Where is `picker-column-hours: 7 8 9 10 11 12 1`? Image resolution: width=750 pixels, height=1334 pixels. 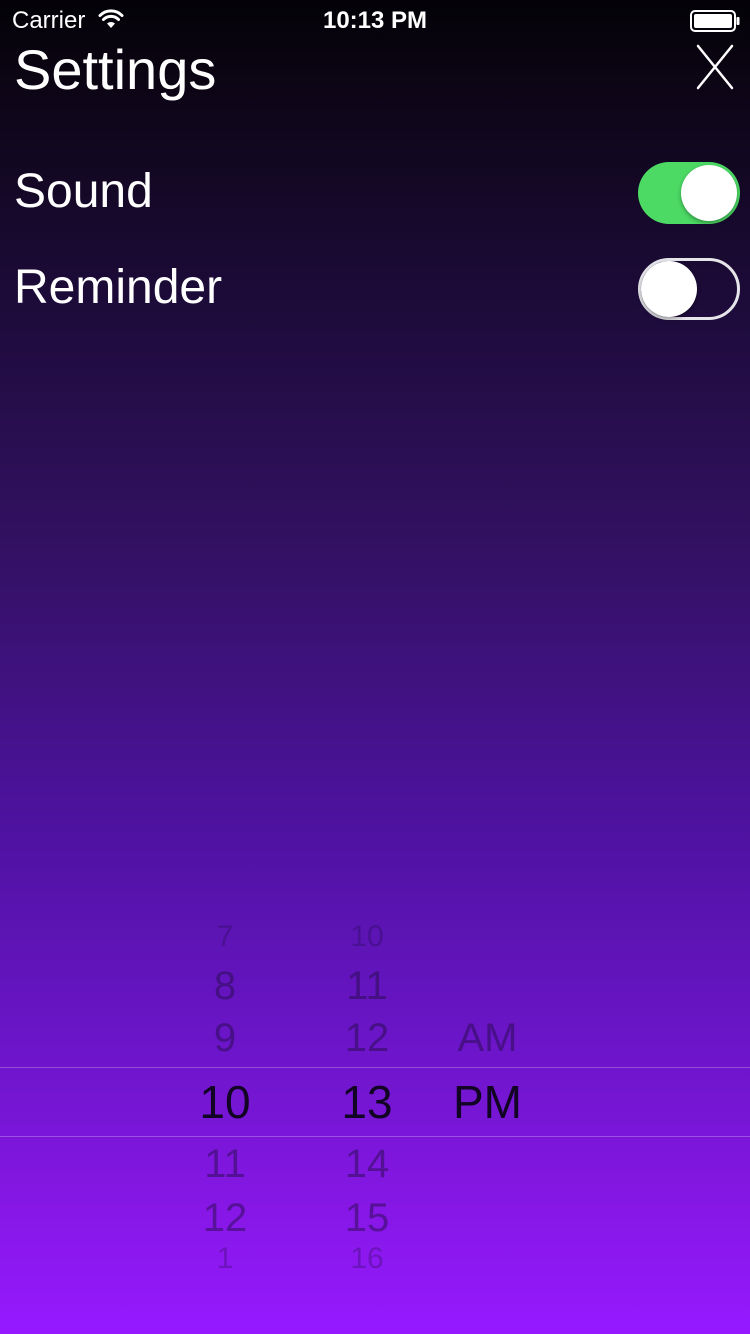 picker-column-hours: 7 8 9 10 11 12 1 is located at coordinates (225, 1100).